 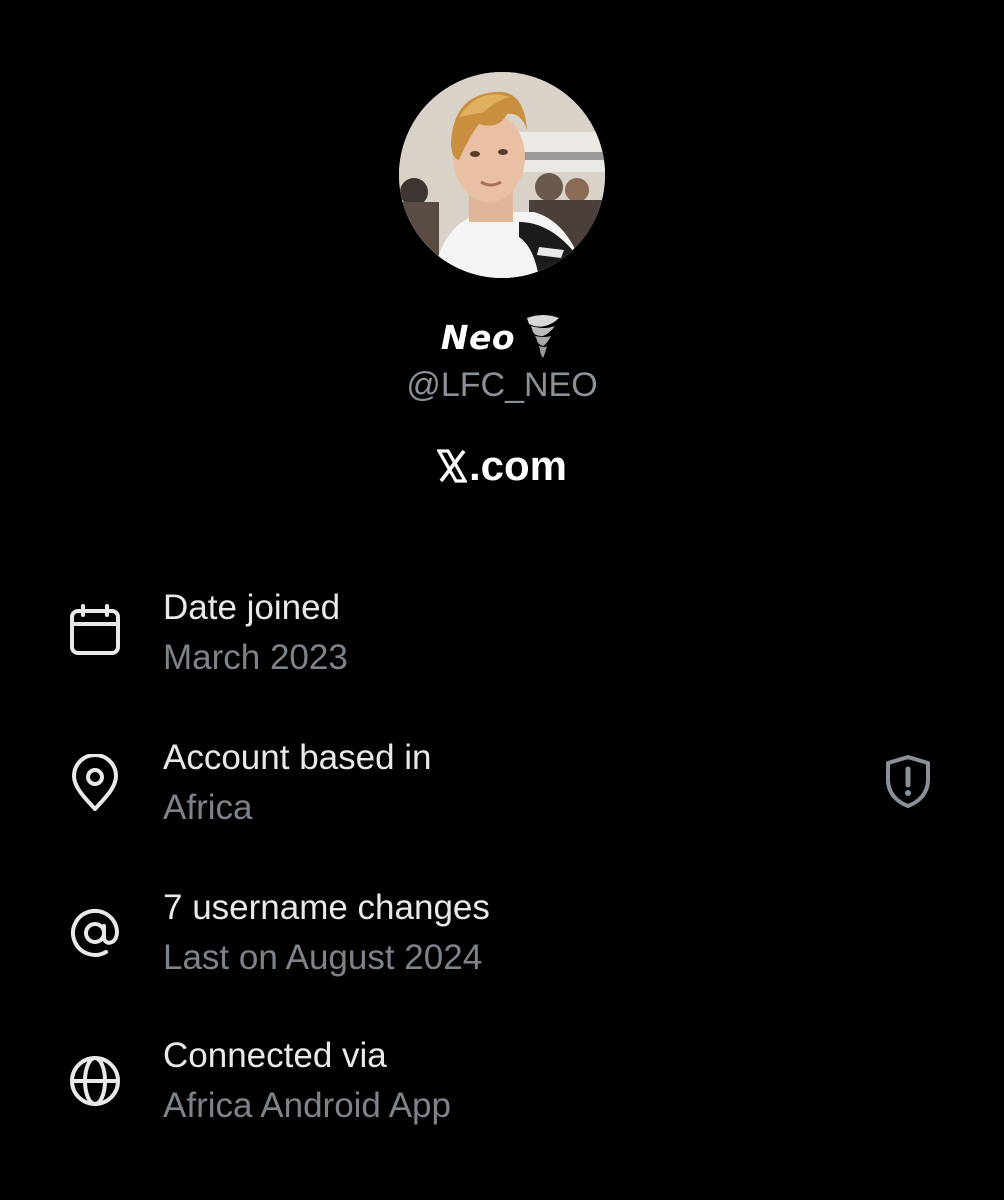 What do you see at coordinates (502, 643) in the screenshot?
I see `detail-row-date-joined: Date joined March 2023` at bounding box center [502, 643].